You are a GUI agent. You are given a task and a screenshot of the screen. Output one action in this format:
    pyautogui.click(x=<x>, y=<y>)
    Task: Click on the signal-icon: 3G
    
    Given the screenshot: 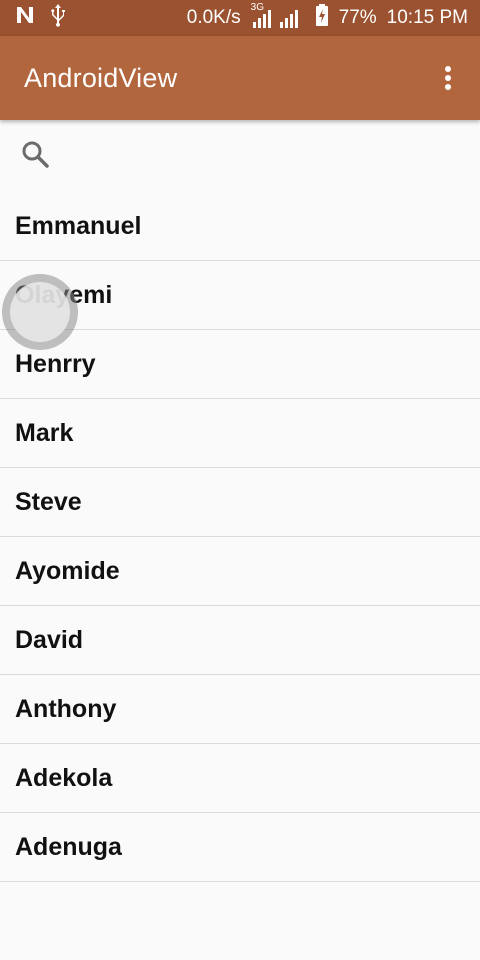 What is the action you would take?
    pyautogui.click(x=278, y=16)
    